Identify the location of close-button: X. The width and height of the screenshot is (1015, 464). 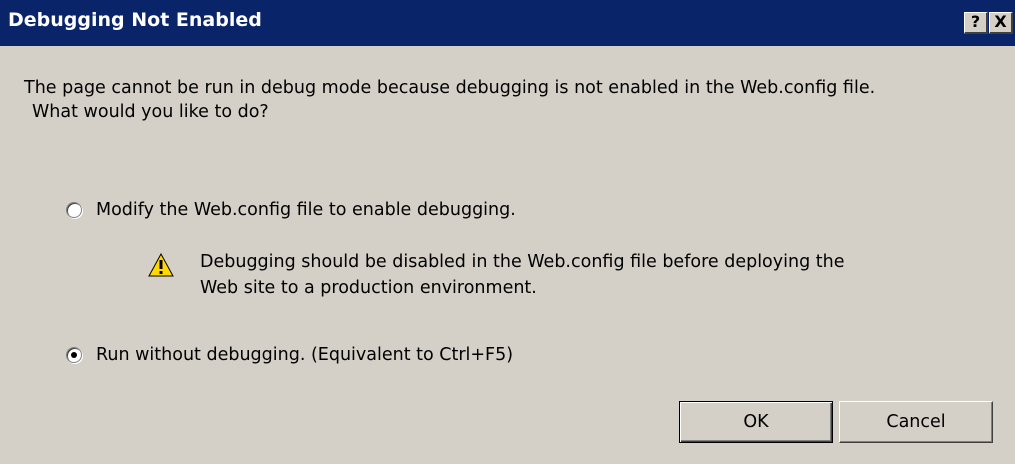
(1001, 23).